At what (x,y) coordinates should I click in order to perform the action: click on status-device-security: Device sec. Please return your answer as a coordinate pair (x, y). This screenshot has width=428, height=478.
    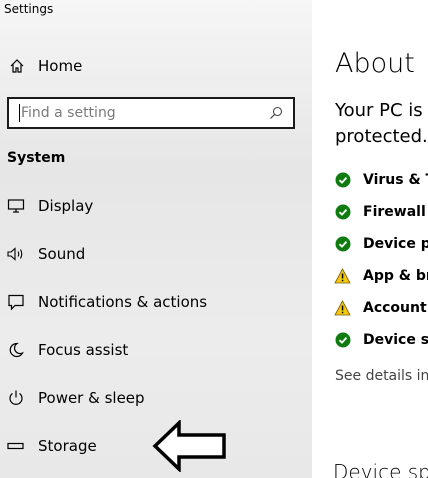
    Looking at the image, I should click on (381, 340).